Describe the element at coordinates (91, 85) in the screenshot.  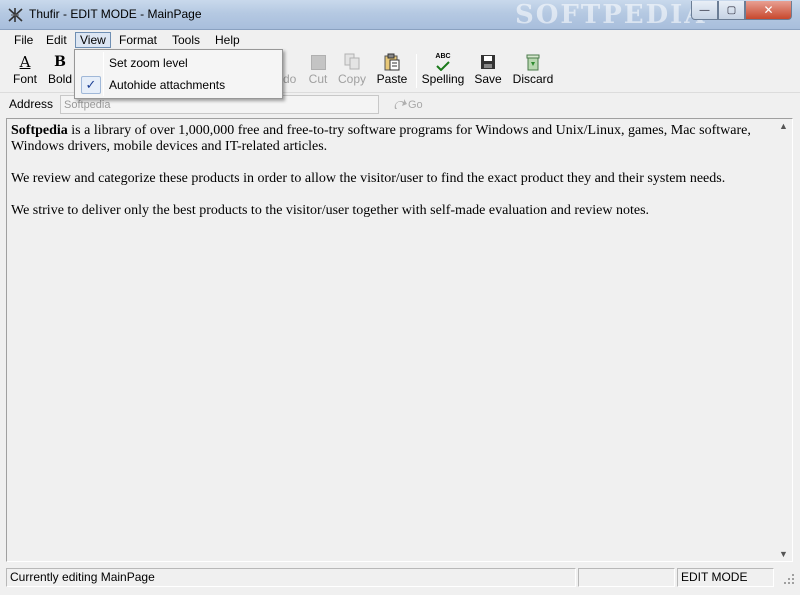
I see `checkmark-icon: ✓` at that location.